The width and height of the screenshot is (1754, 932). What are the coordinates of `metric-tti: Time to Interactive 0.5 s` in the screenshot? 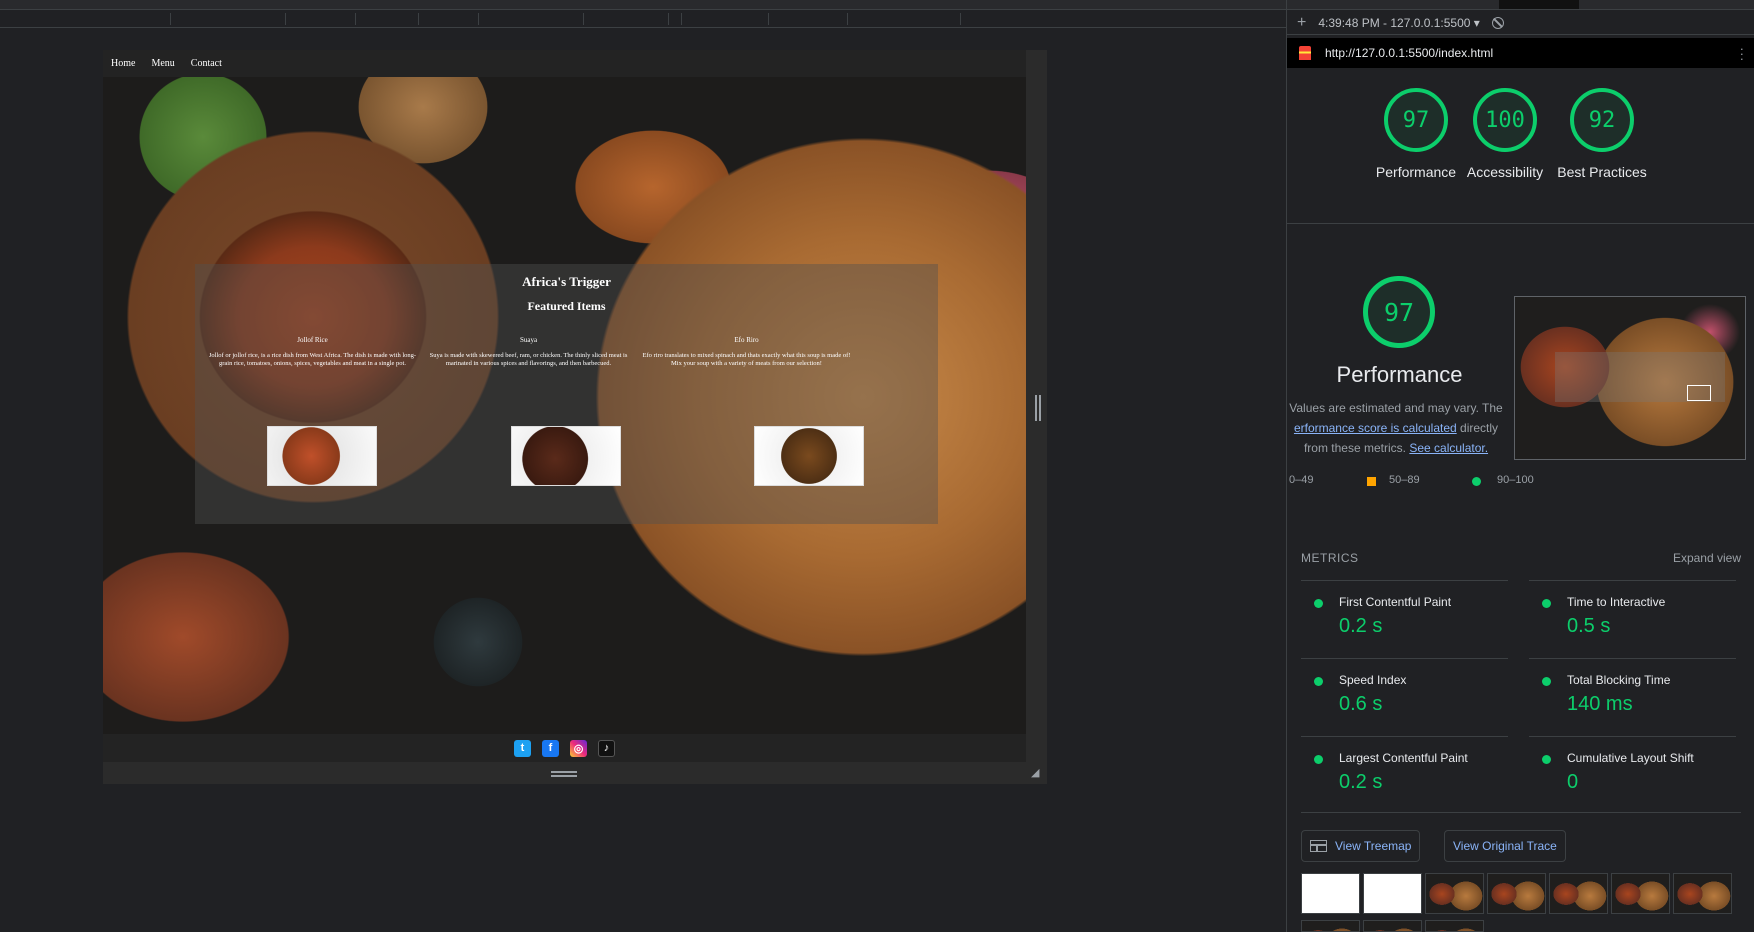 It's located at (1632, 615).